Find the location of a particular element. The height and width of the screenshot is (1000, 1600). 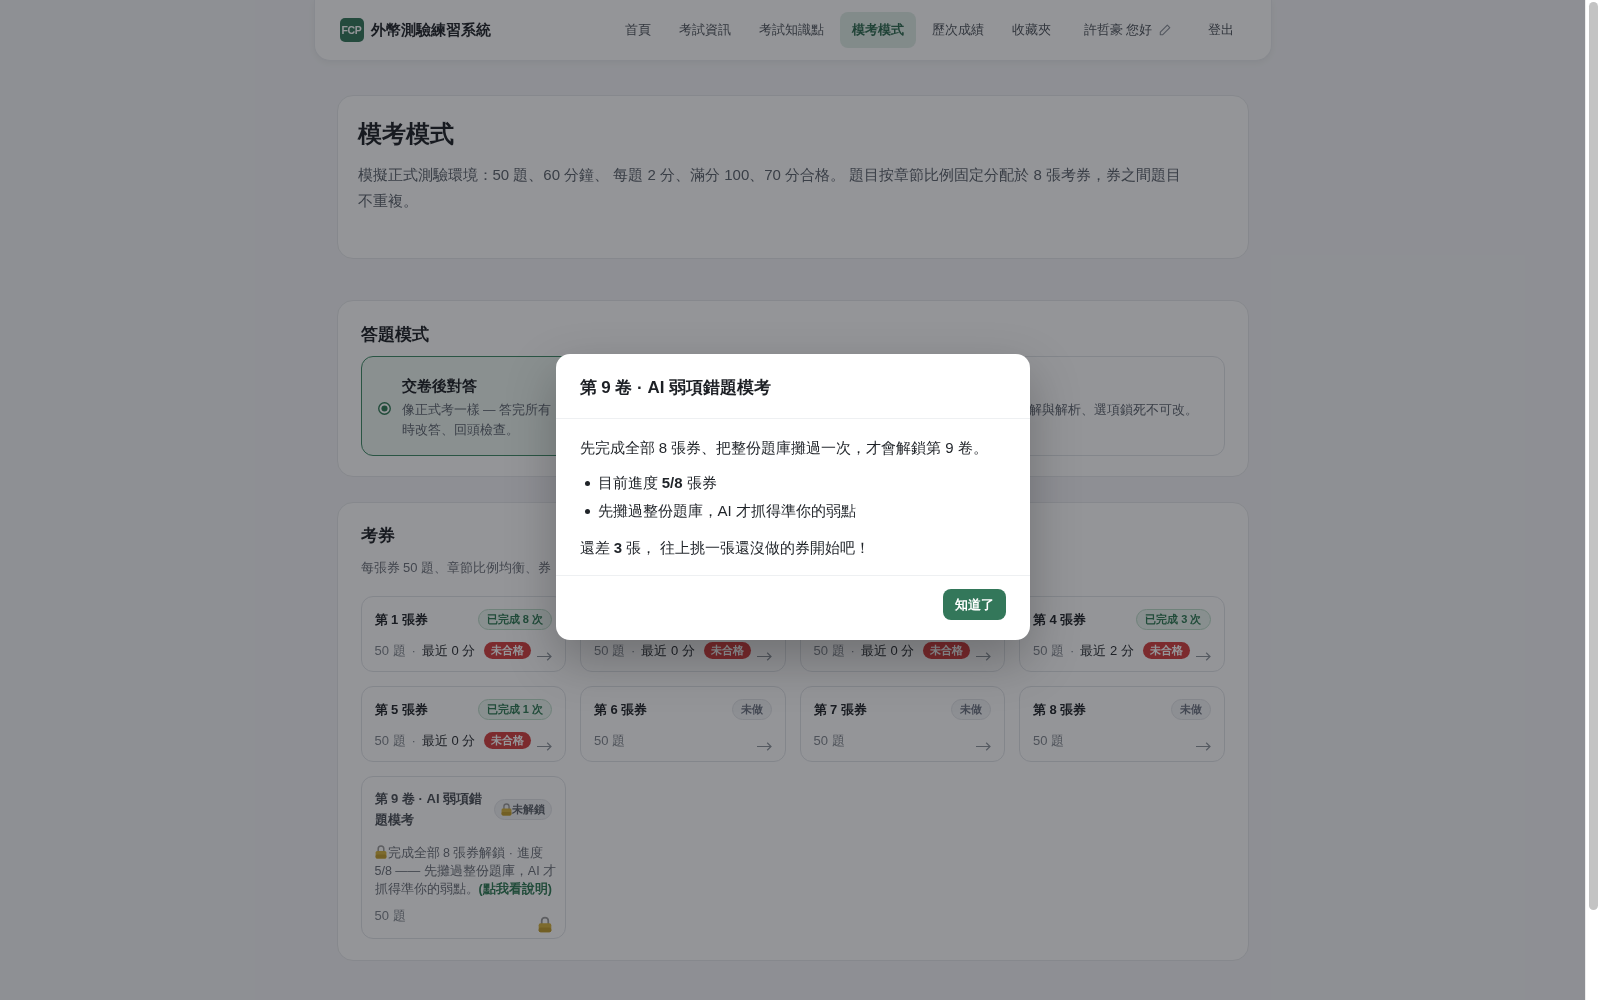

modal-title: 第 9 卷 · AI 弱項錯題模考 is located at coordinates (675, 388).